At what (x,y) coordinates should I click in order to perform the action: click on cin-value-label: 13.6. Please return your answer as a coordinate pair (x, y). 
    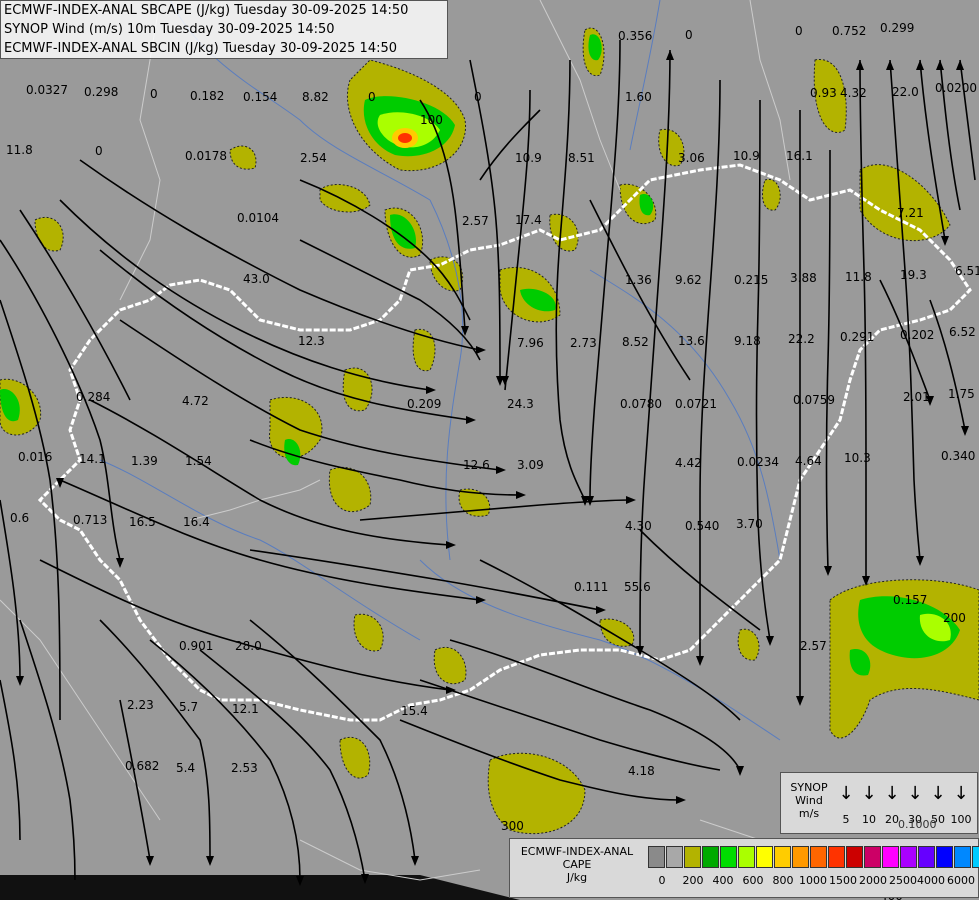
    Looking at the image, I should click on (691, 341).